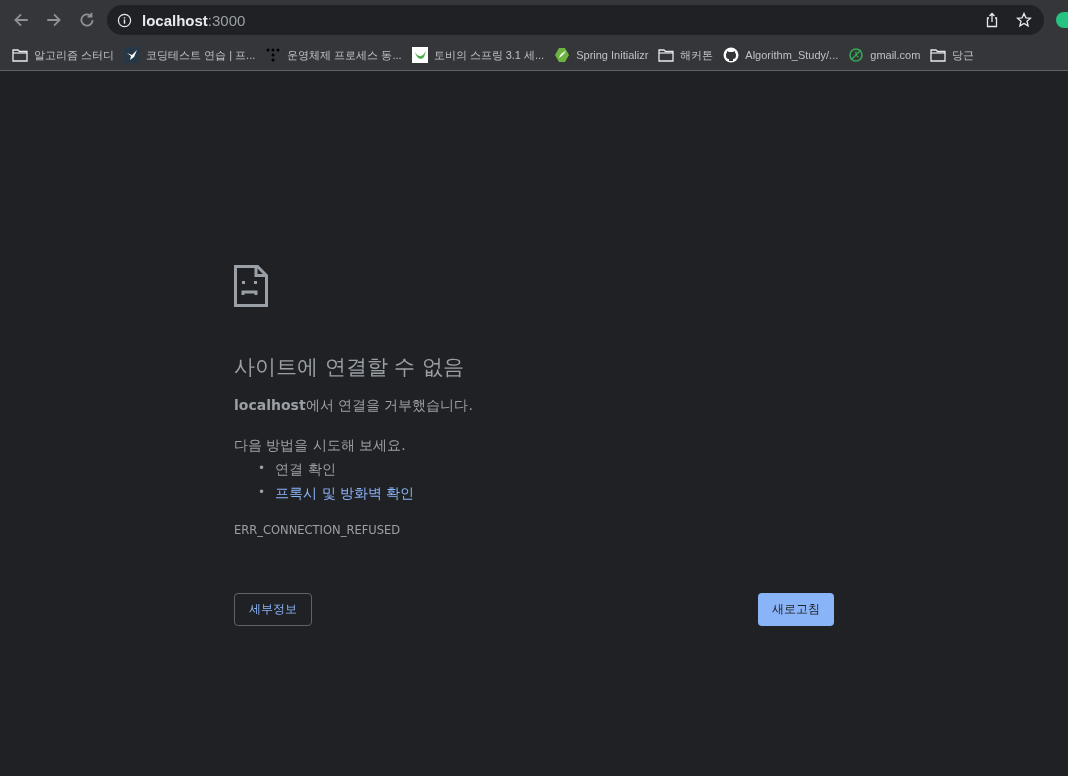  What do you see at coordinates (575, 20) in the screenshot?
I see `address-bar: localhost:3000` at bounding box center [575, 20].